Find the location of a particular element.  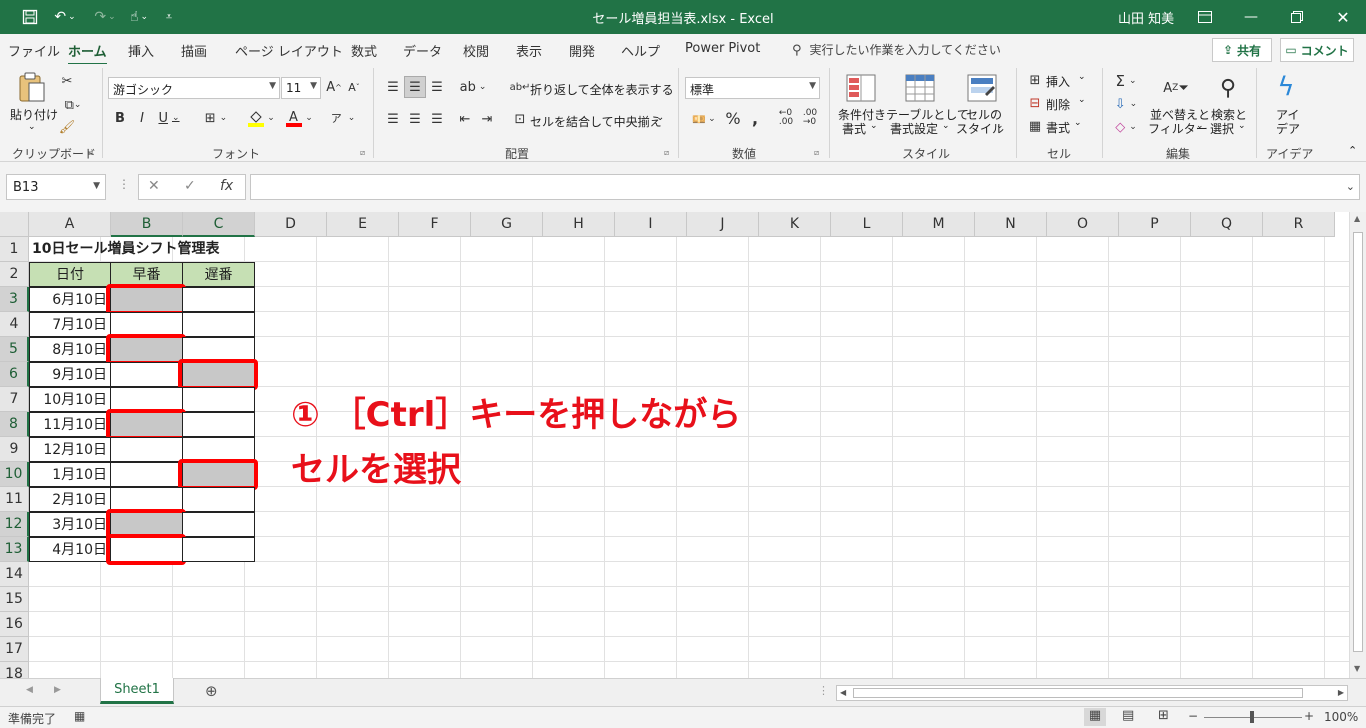

tab-data: データ is located at coordinates (422, 50).